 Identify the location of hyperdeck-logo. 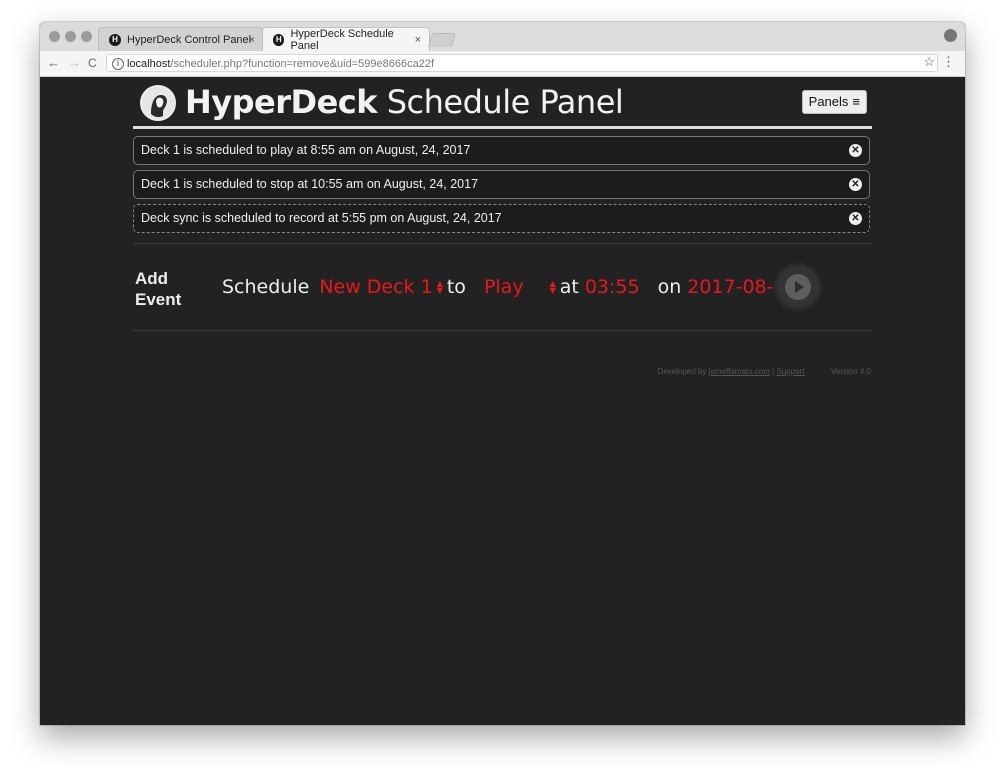
(158, 103).